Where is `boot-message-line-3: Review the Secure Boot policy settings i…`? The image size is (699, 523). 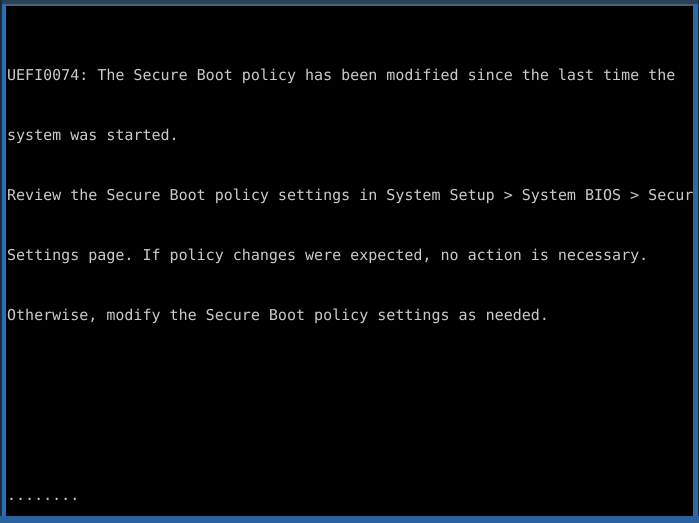 boot-message-line-3: Review the Secure Boot policy settings i… is located at coordinates (350, 195).